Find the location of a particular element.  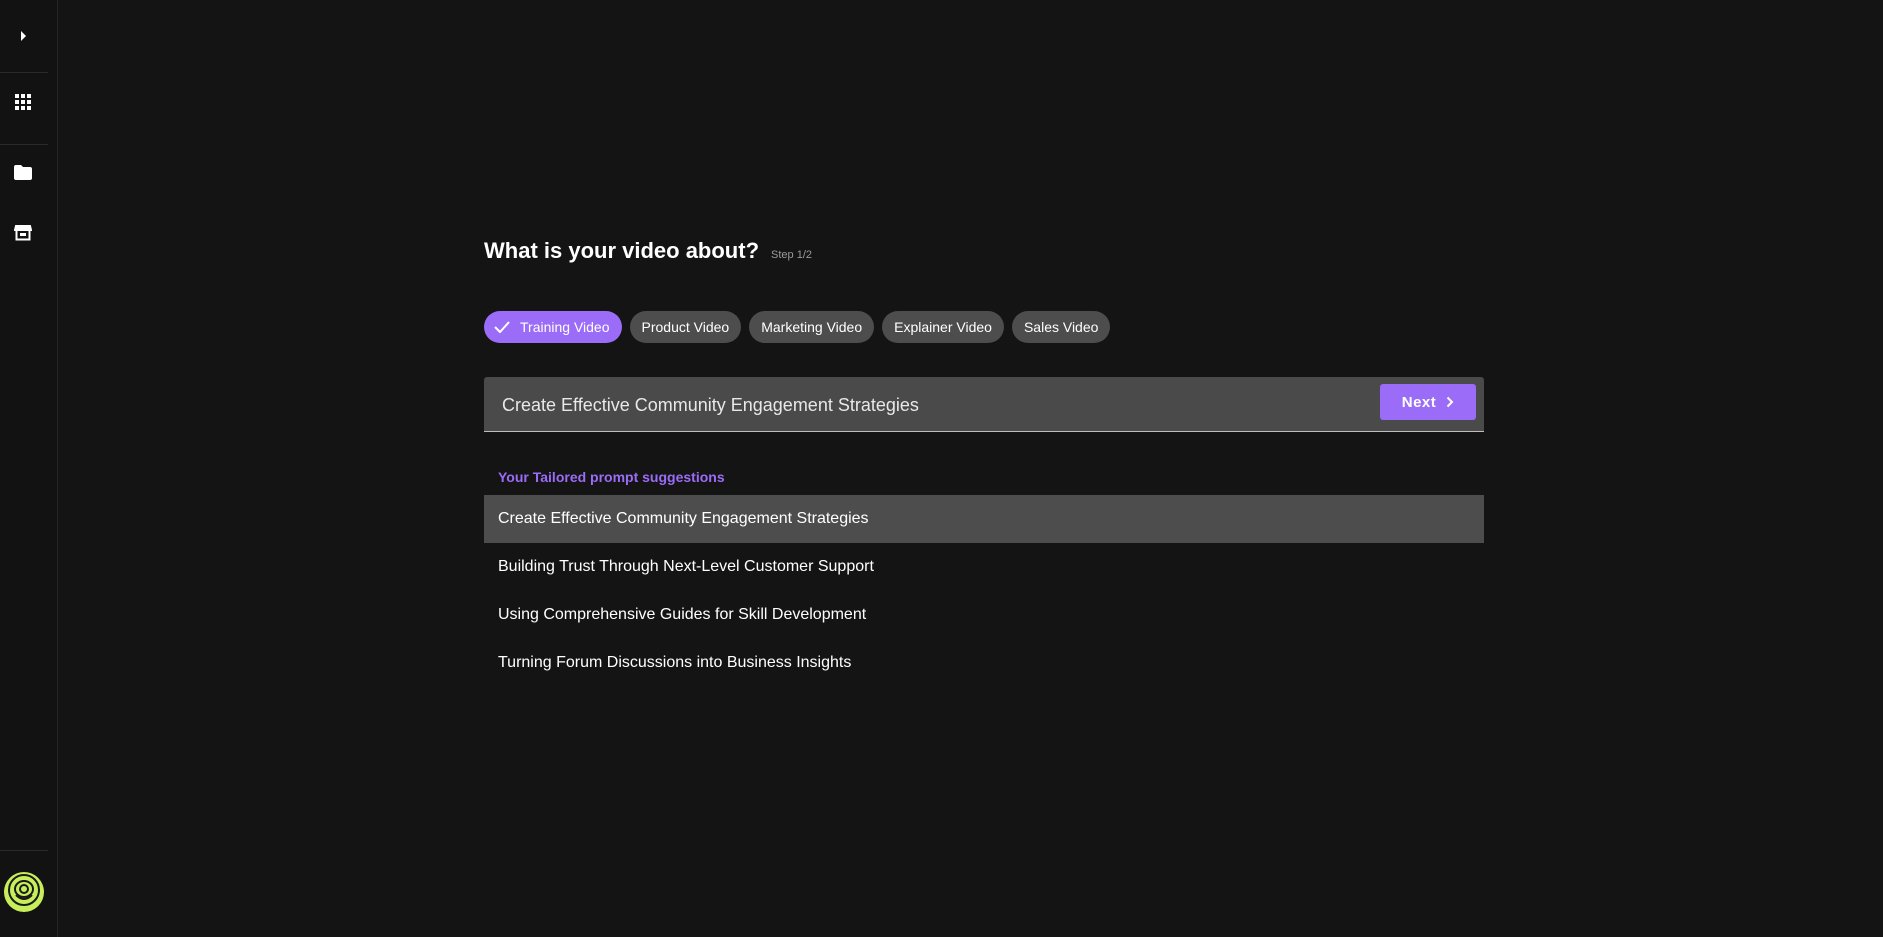

chip-label: Marketing Video is located at coordinates (812, 327).